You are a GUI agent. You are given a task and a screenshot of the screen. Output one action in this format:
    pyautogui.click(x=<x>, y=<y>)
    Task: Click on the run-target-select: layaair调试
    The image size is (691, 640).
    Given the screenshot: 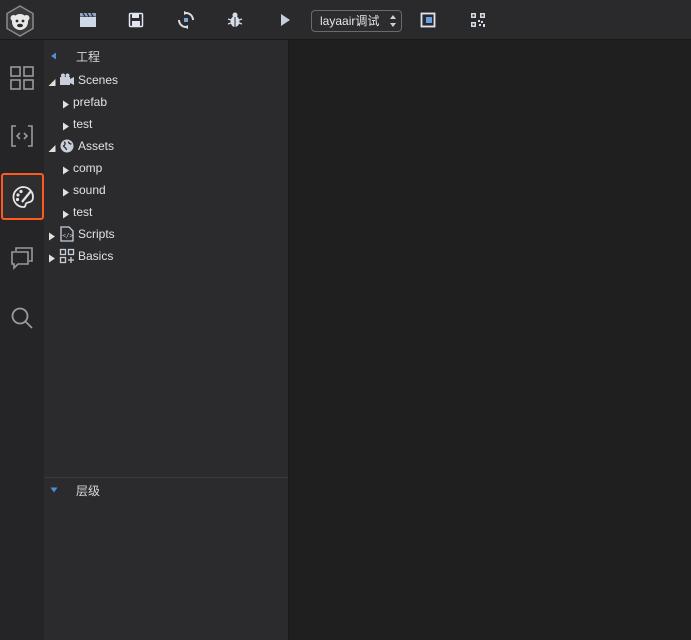 What is the action you would take?
    pyautogui.click(x=356, y=21)
    